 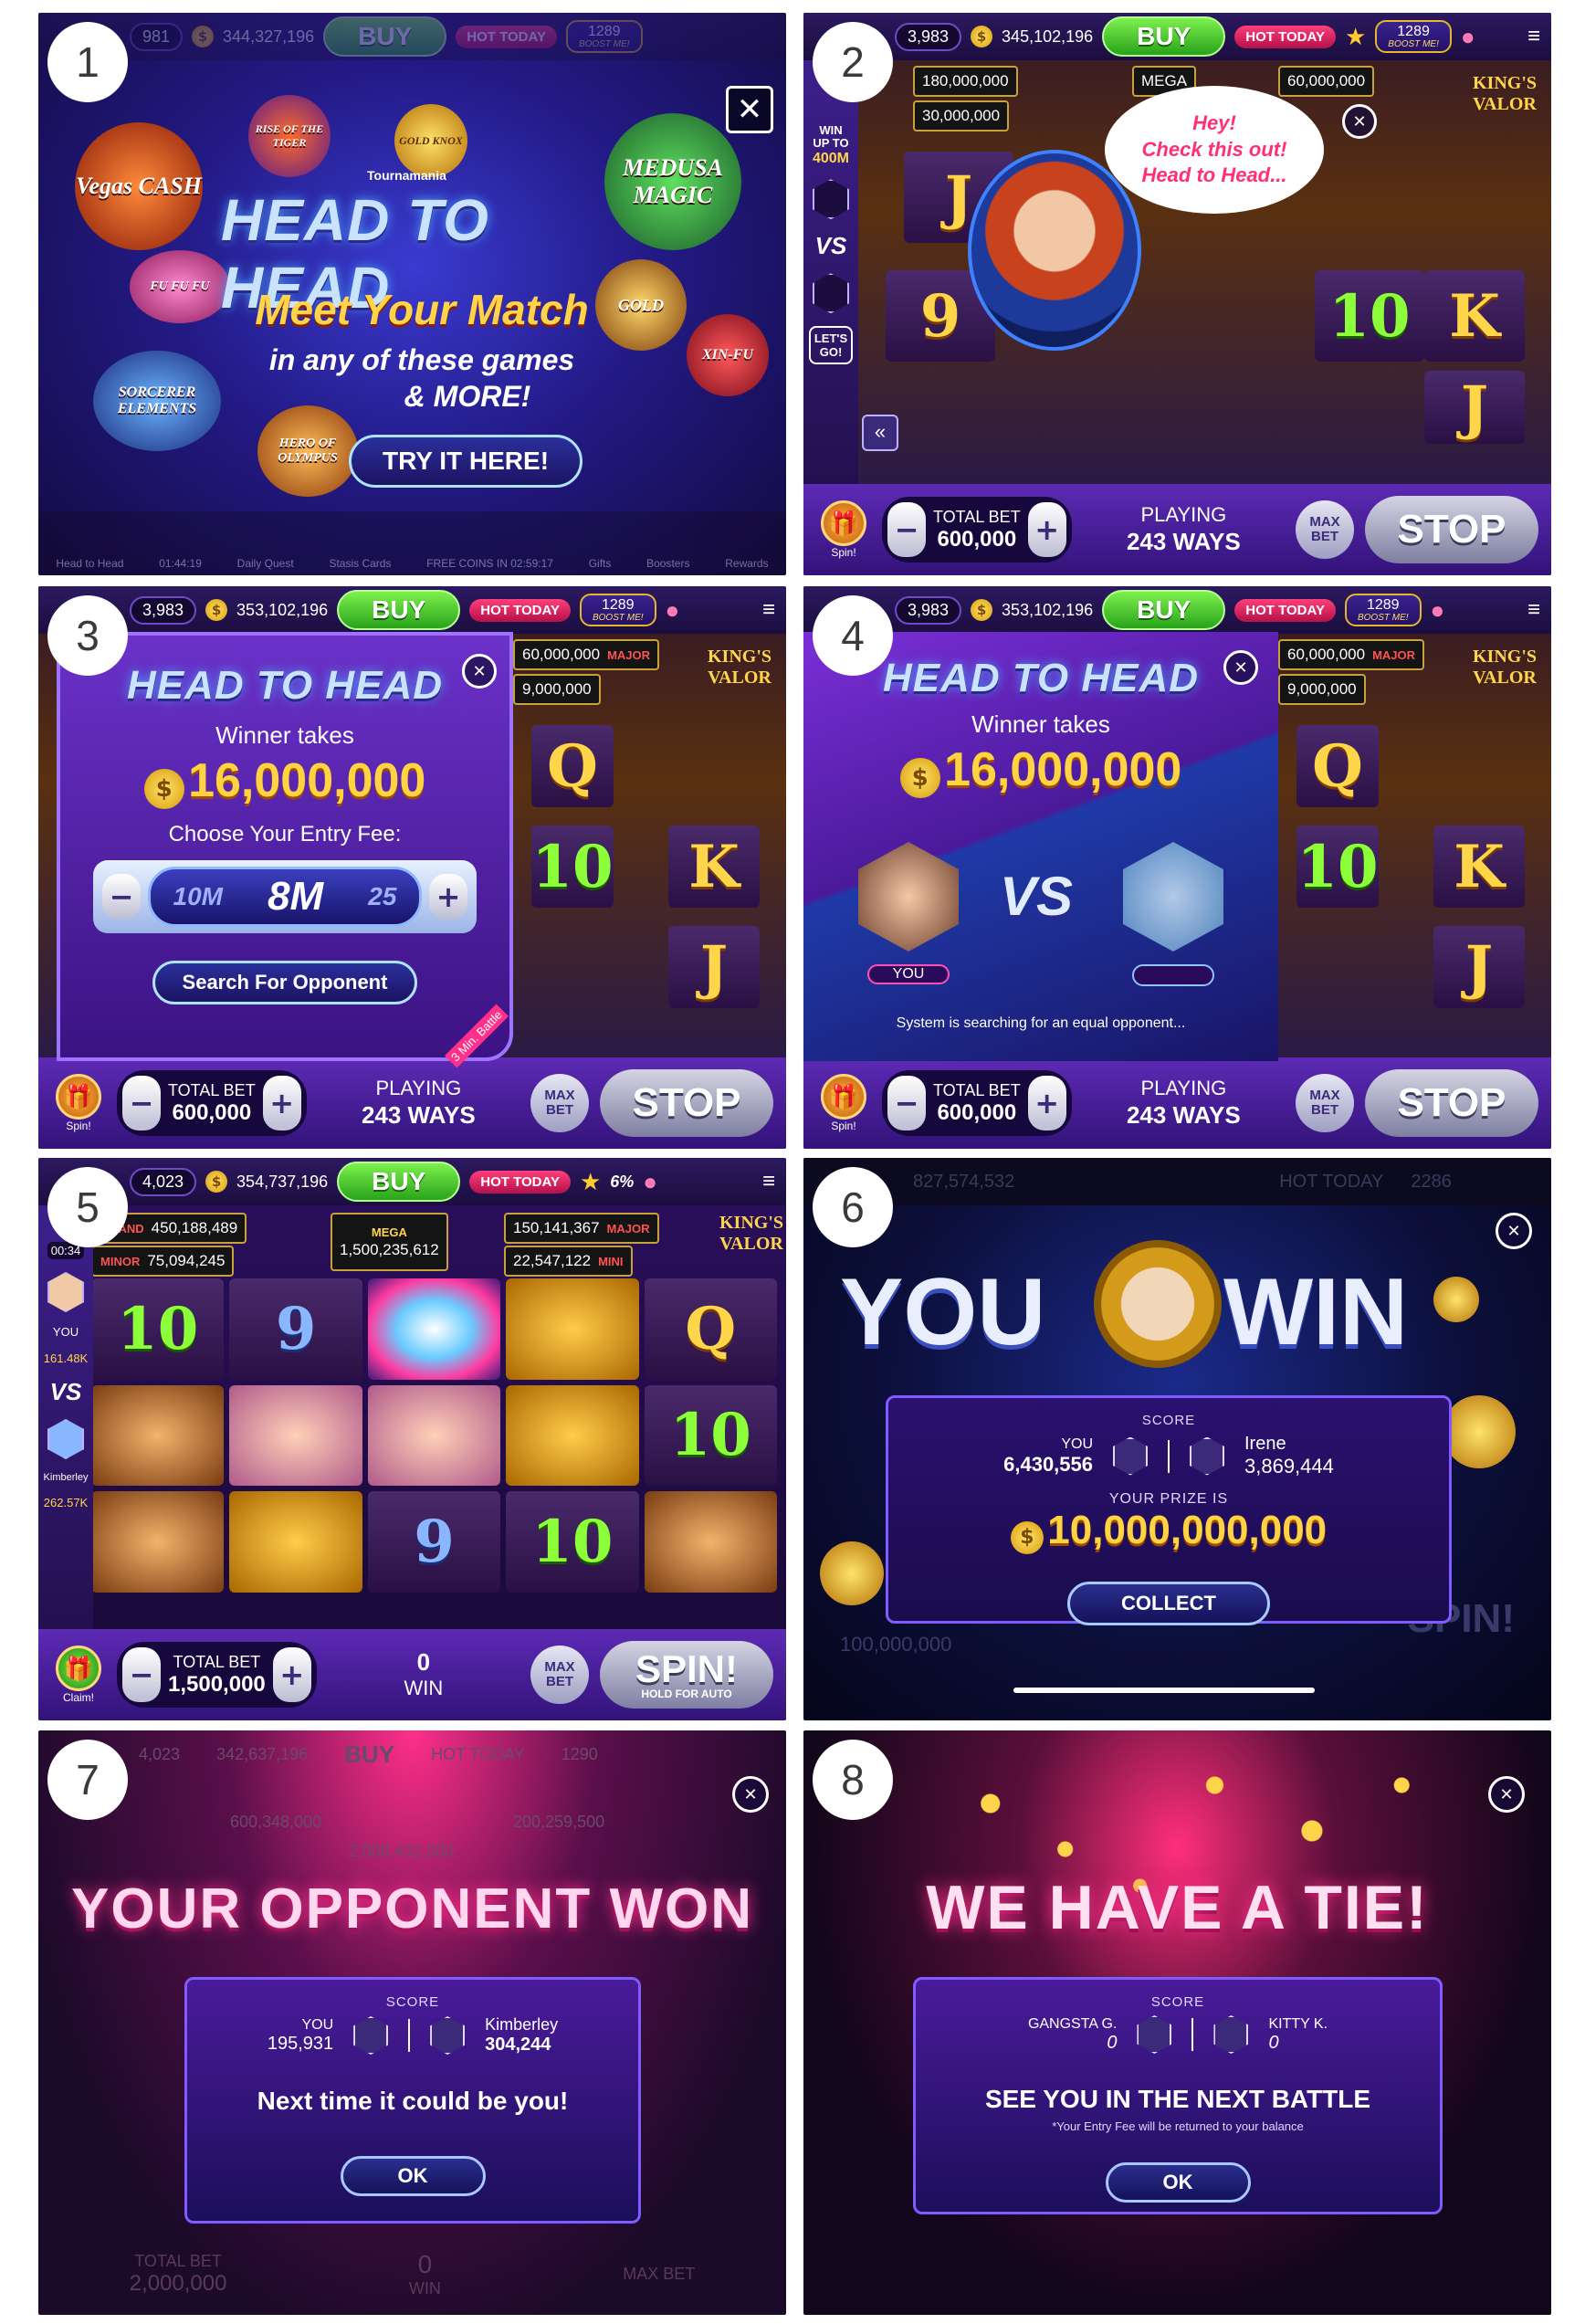 I want to click on star-icon: ★, so click(x=590, y=1181).